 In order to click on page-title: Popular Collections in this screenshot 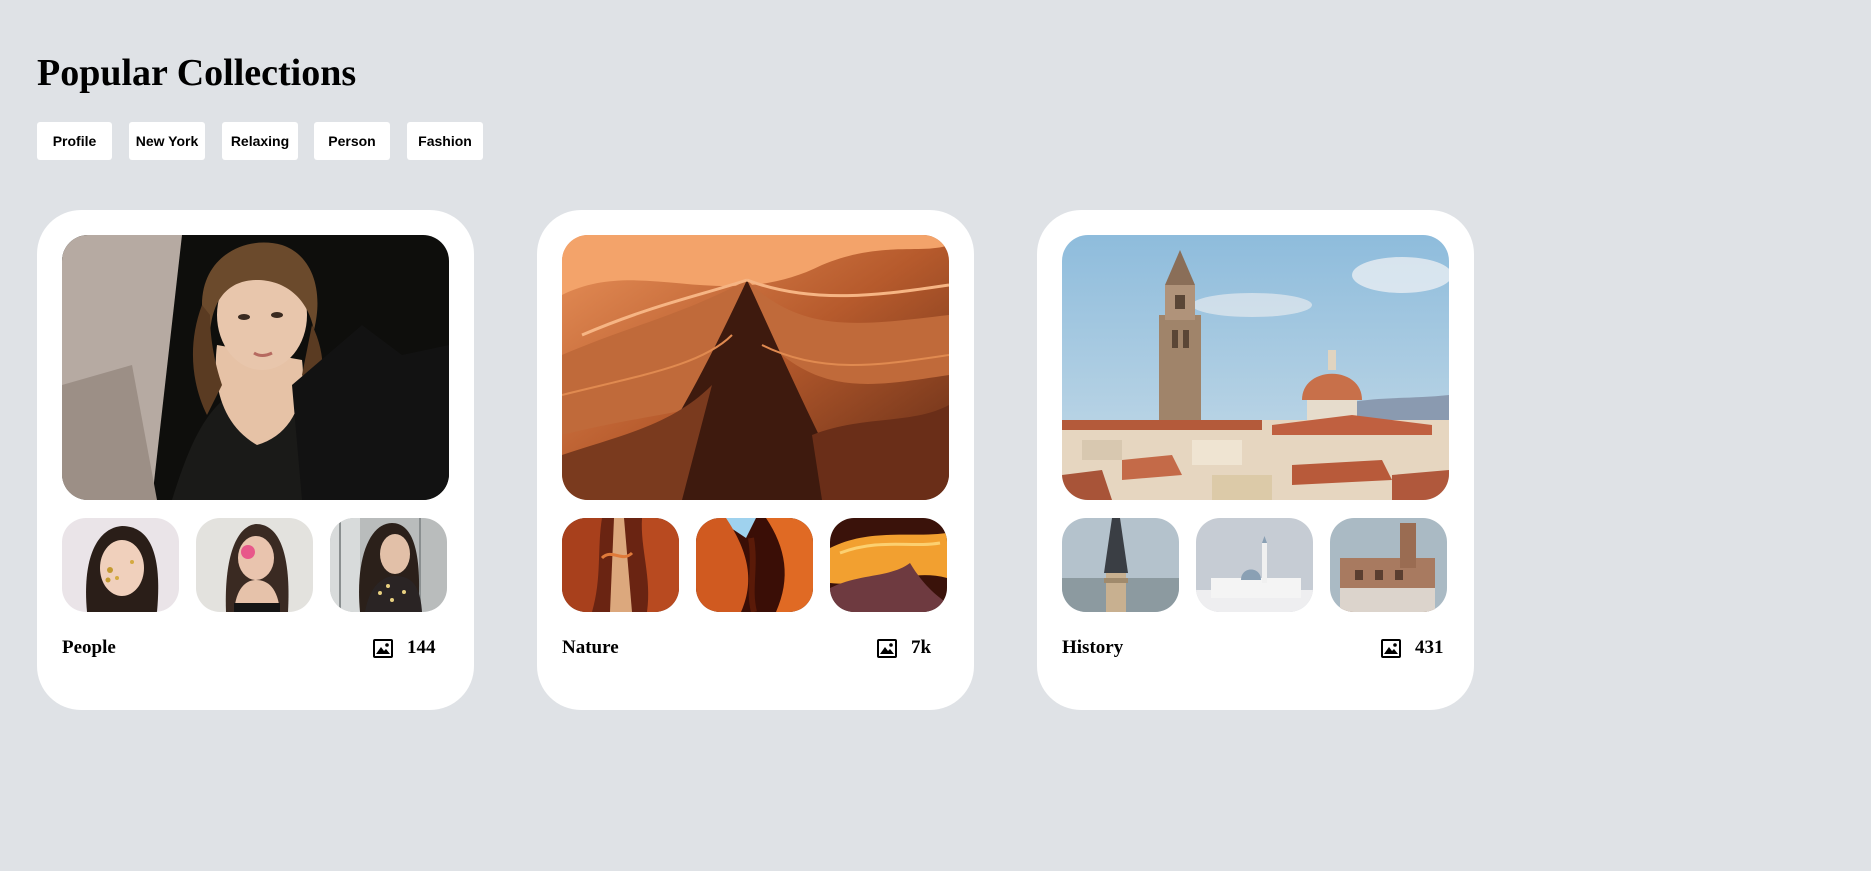, I will do `click(197, 73)`.